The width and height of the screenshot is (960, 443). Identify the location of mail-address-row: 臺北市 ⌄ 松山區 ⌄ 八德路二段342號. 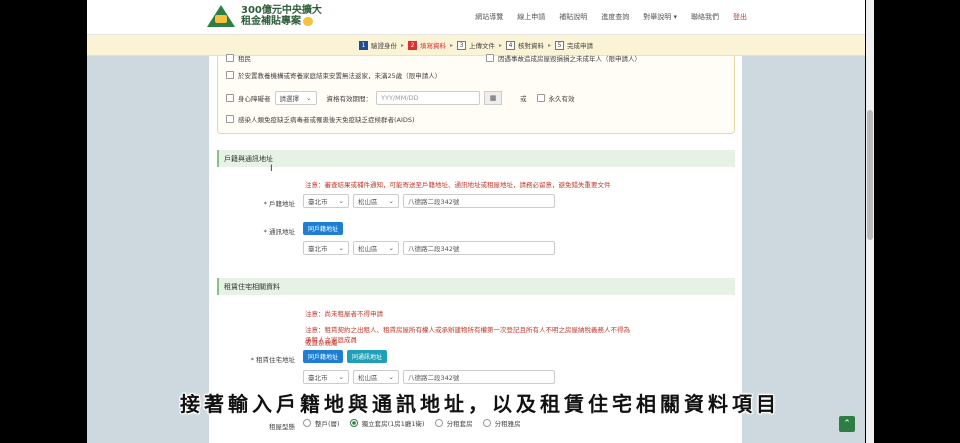
(429, 248).